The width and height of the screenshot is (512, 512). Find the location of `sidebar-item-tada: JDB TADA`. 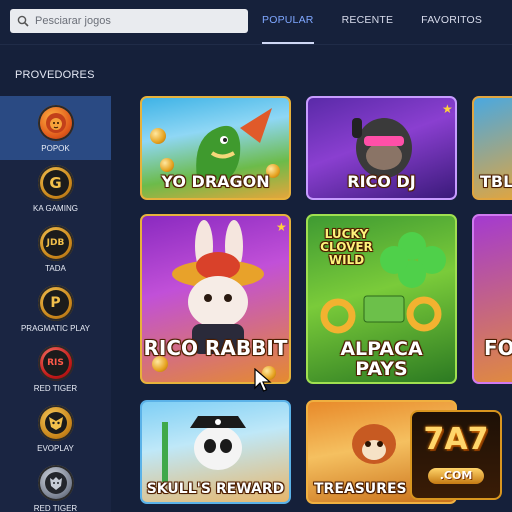

sidebar-item-tada: JDB TADA is located at coordinates (55, 248).